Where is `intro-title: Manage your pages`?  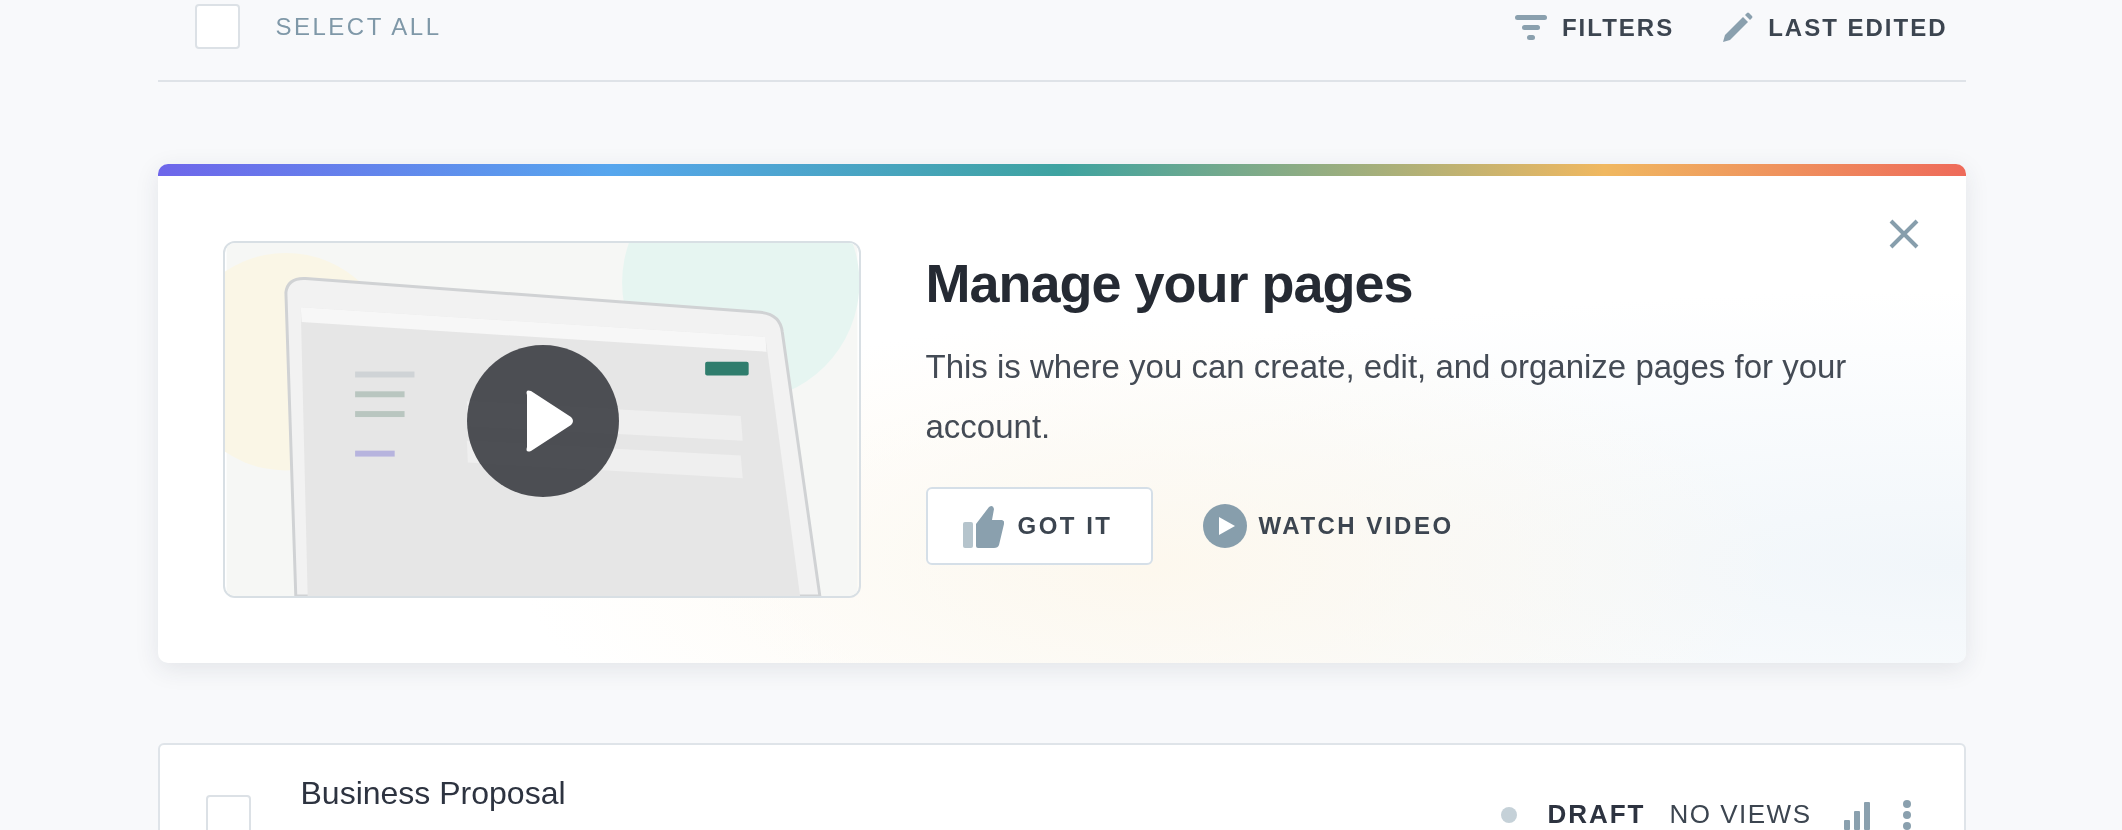 intro-title: Manage your pages is located at coordinates (1169, 283).